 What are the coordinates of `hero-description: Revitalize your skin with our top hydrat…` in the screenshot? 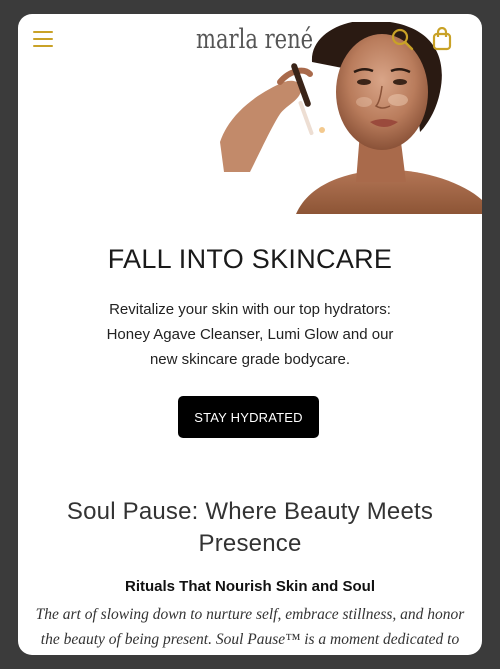 It's located at (250, 334).